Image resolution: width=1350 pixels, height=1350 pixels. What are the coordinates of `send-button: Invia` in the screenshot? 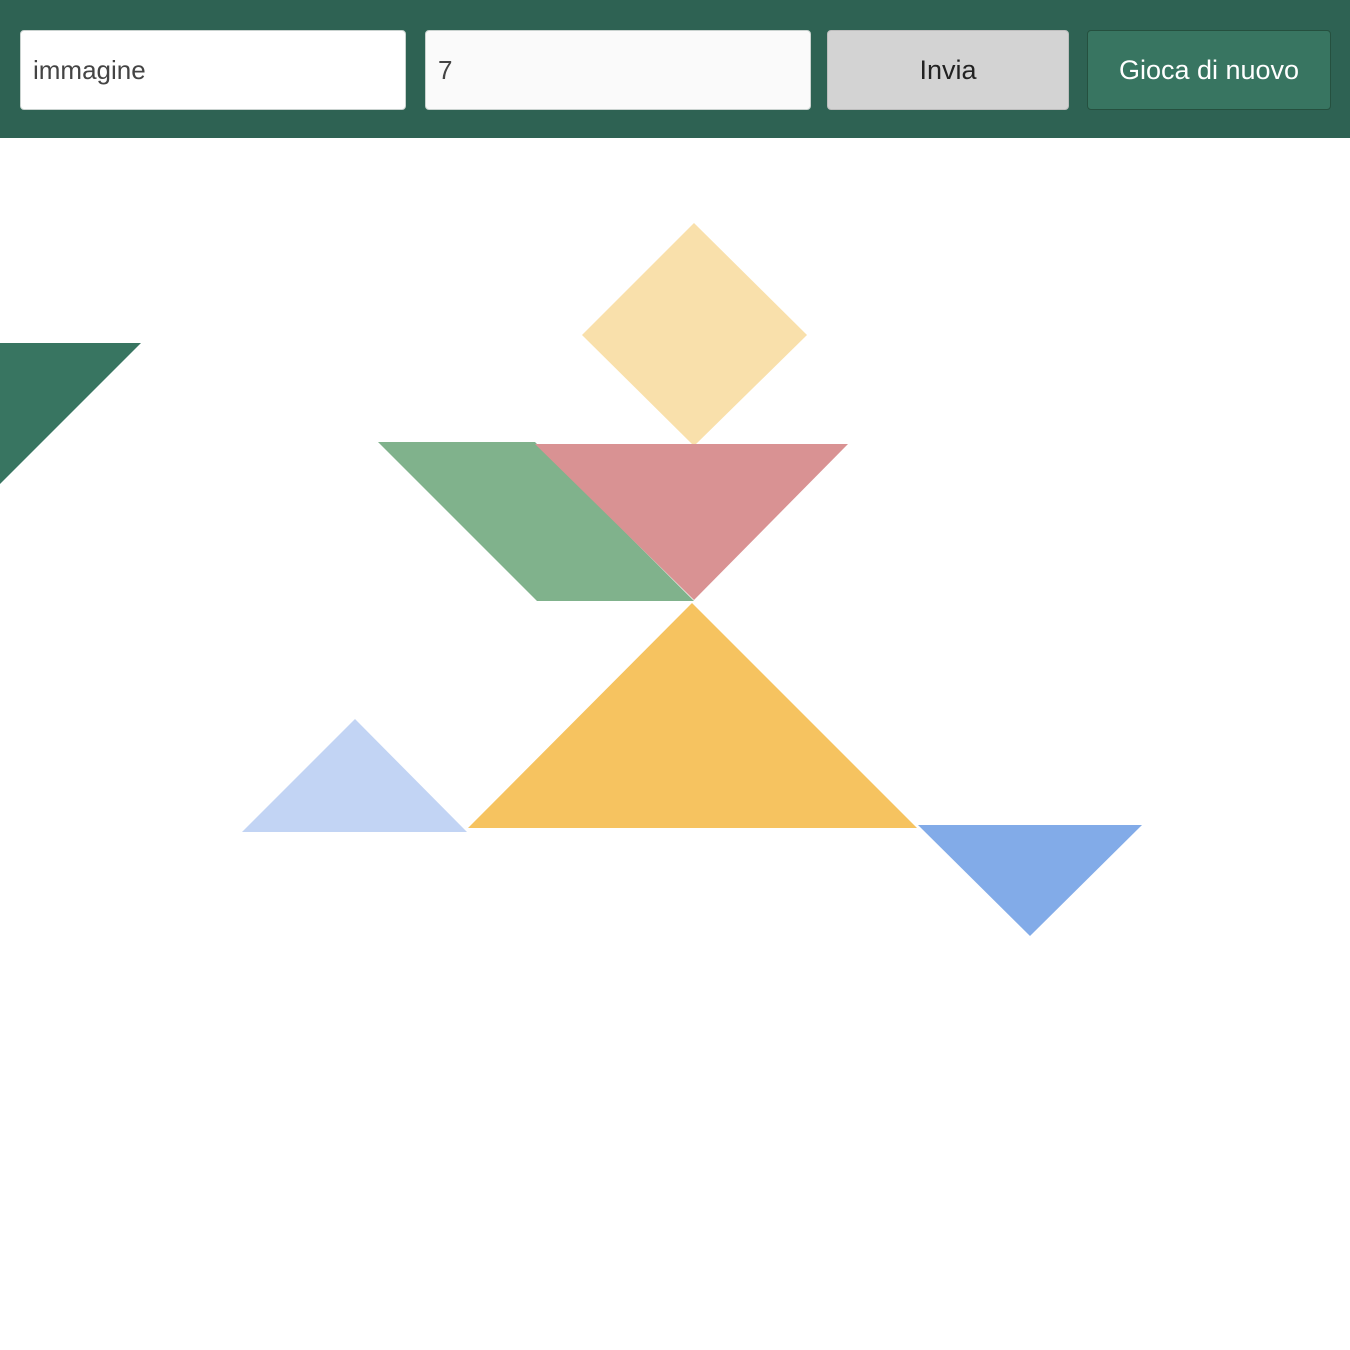 It's located at (948, 70).